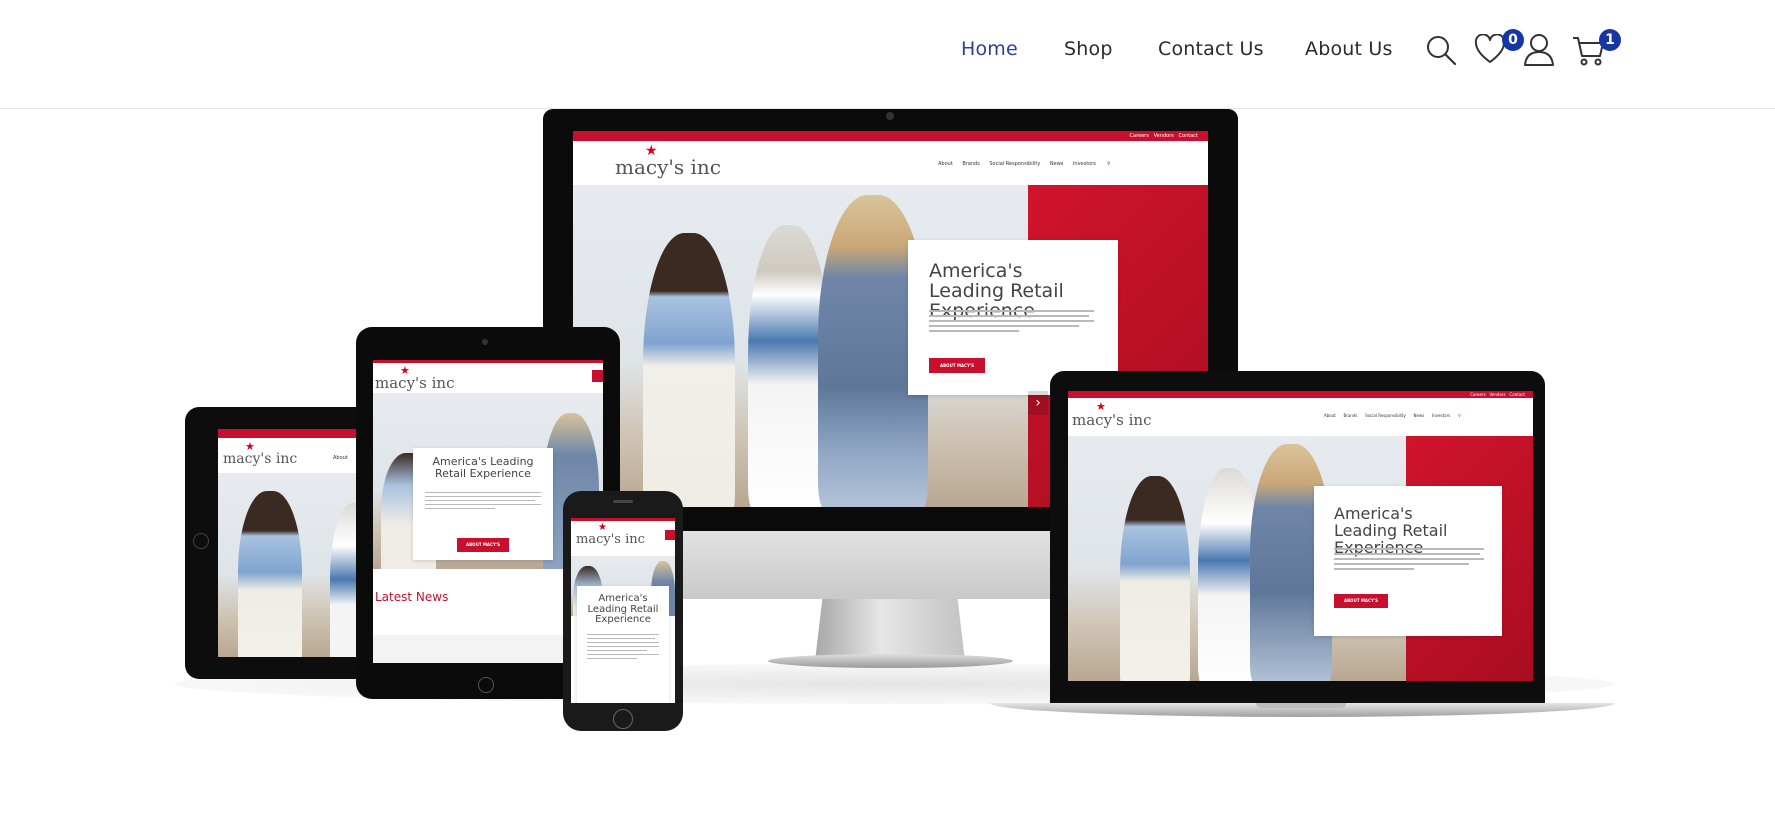  What do you see at coordinates (989, 49) in the screenshot?
I see `nav-home: Home` at bounding box center [989, 49].